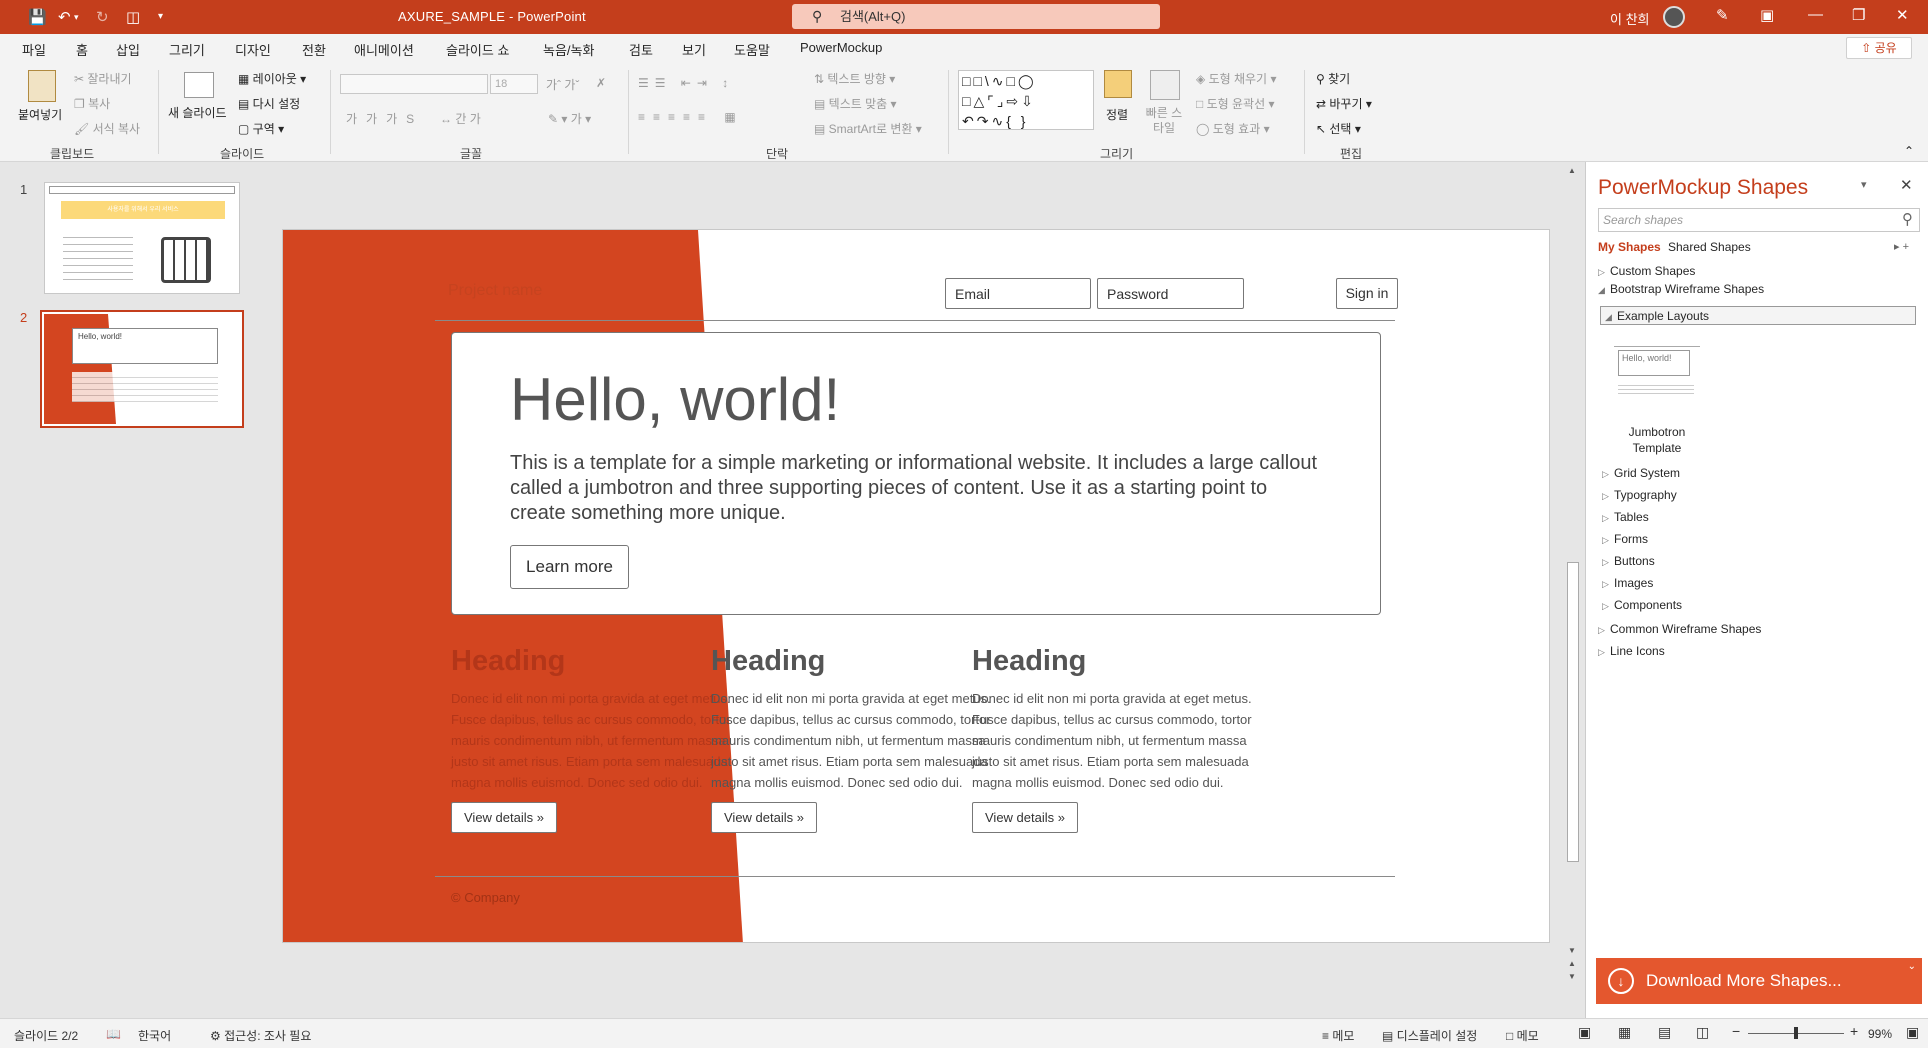 This screenshot has height=1048, width=1928. Describe the element at coordinates (1233, 128) in the screenshot. I see `shape-effects-button: ◯ 도형 효과 ▾` at that location.